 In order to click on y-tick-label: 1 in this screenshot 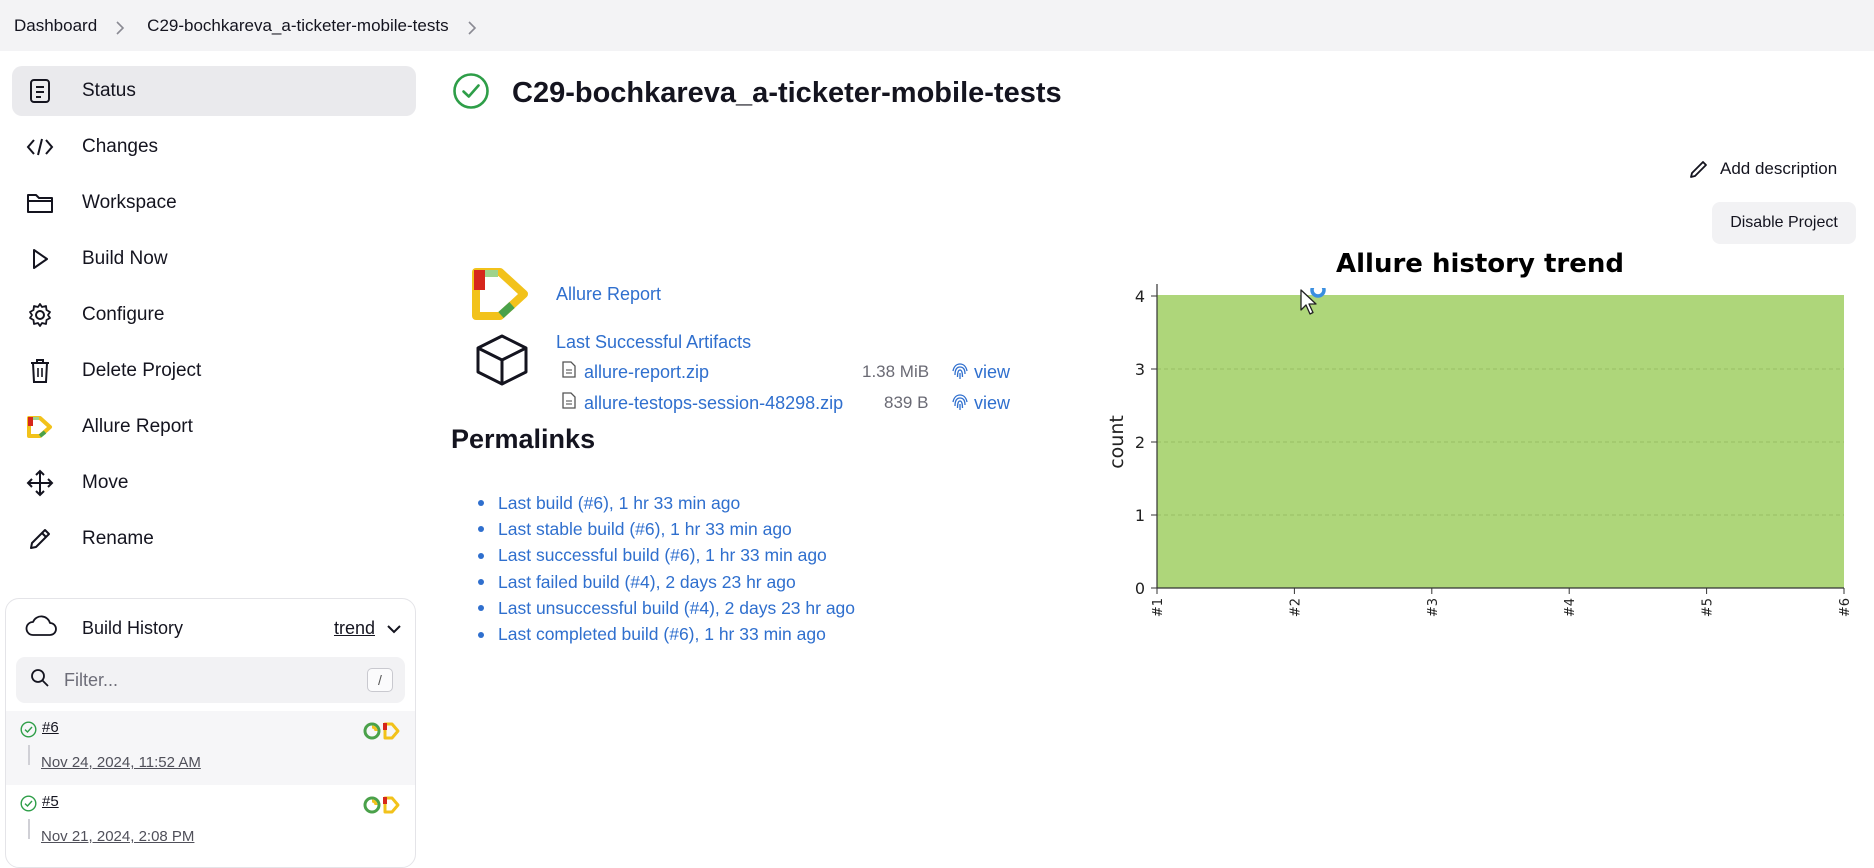, I will do `click(1140, 515)`.